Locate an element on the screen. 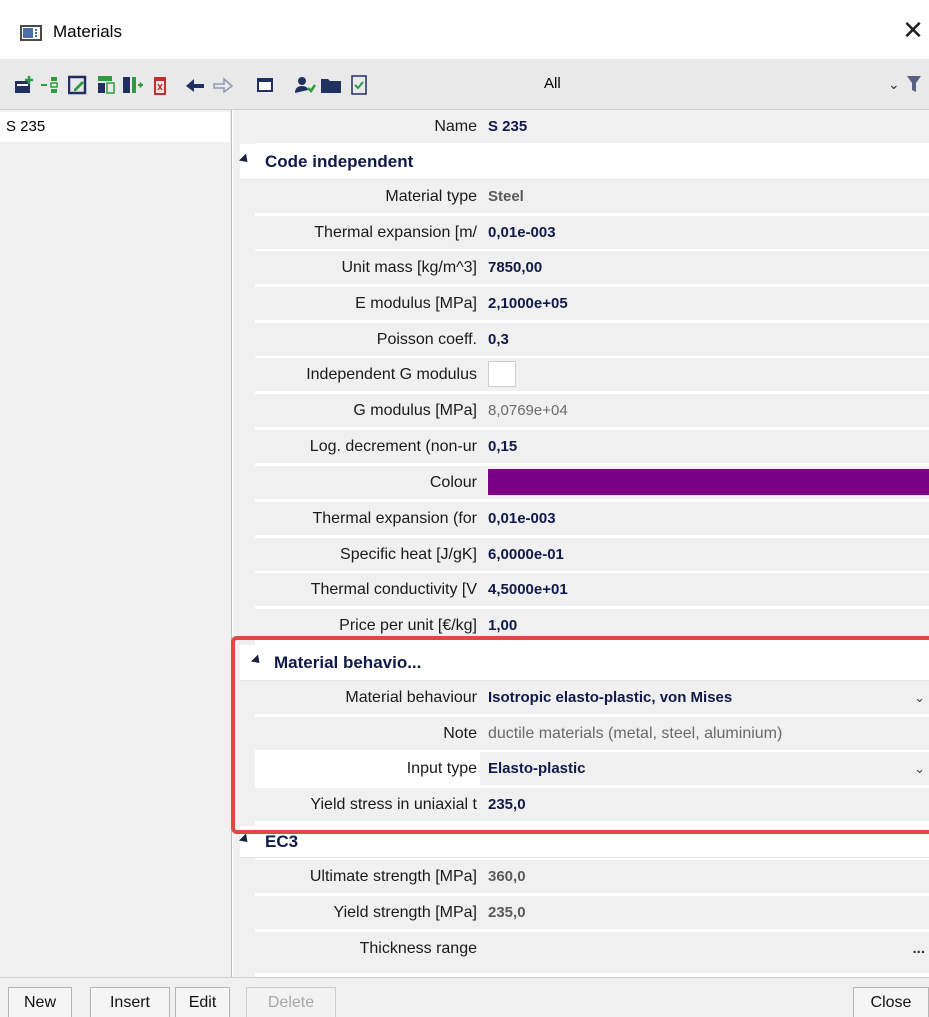 This screenshot has width=929, height=1017. prop-row-poisson: Poisson coeff. 0,3 is located at coordinates (592, 340).